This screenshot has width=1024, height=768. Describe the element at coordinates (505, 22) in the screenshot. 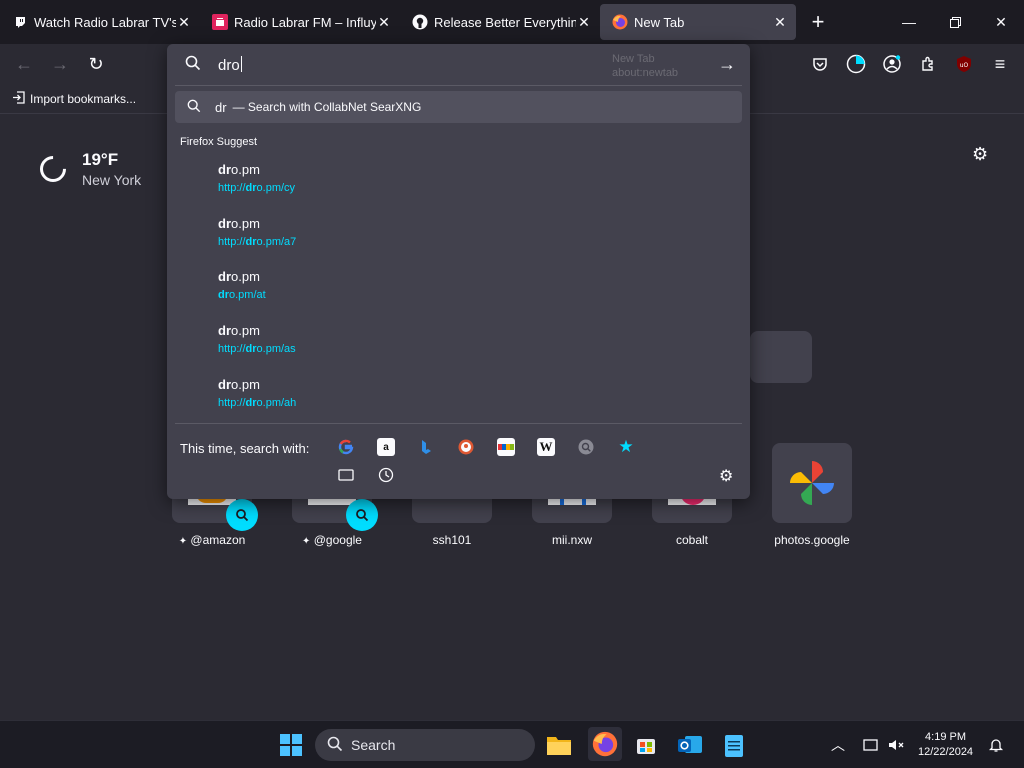

I see `tab-title: Release Better Everything –` at that location.